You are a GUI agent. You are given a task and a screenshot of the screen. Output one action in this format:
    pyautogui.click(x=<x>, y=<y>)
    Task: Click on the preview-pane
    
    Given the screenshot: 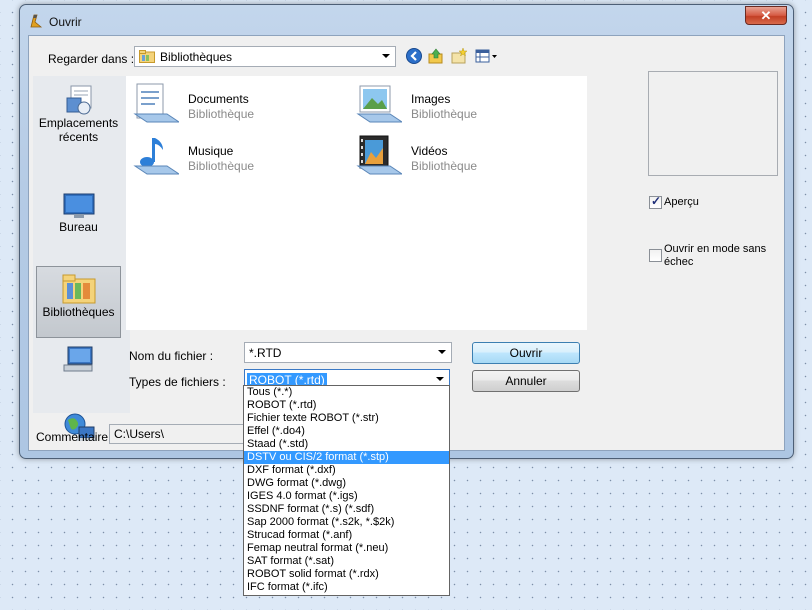 What is the action you would take?
    pyautogui.click(x=713, y=123)
    